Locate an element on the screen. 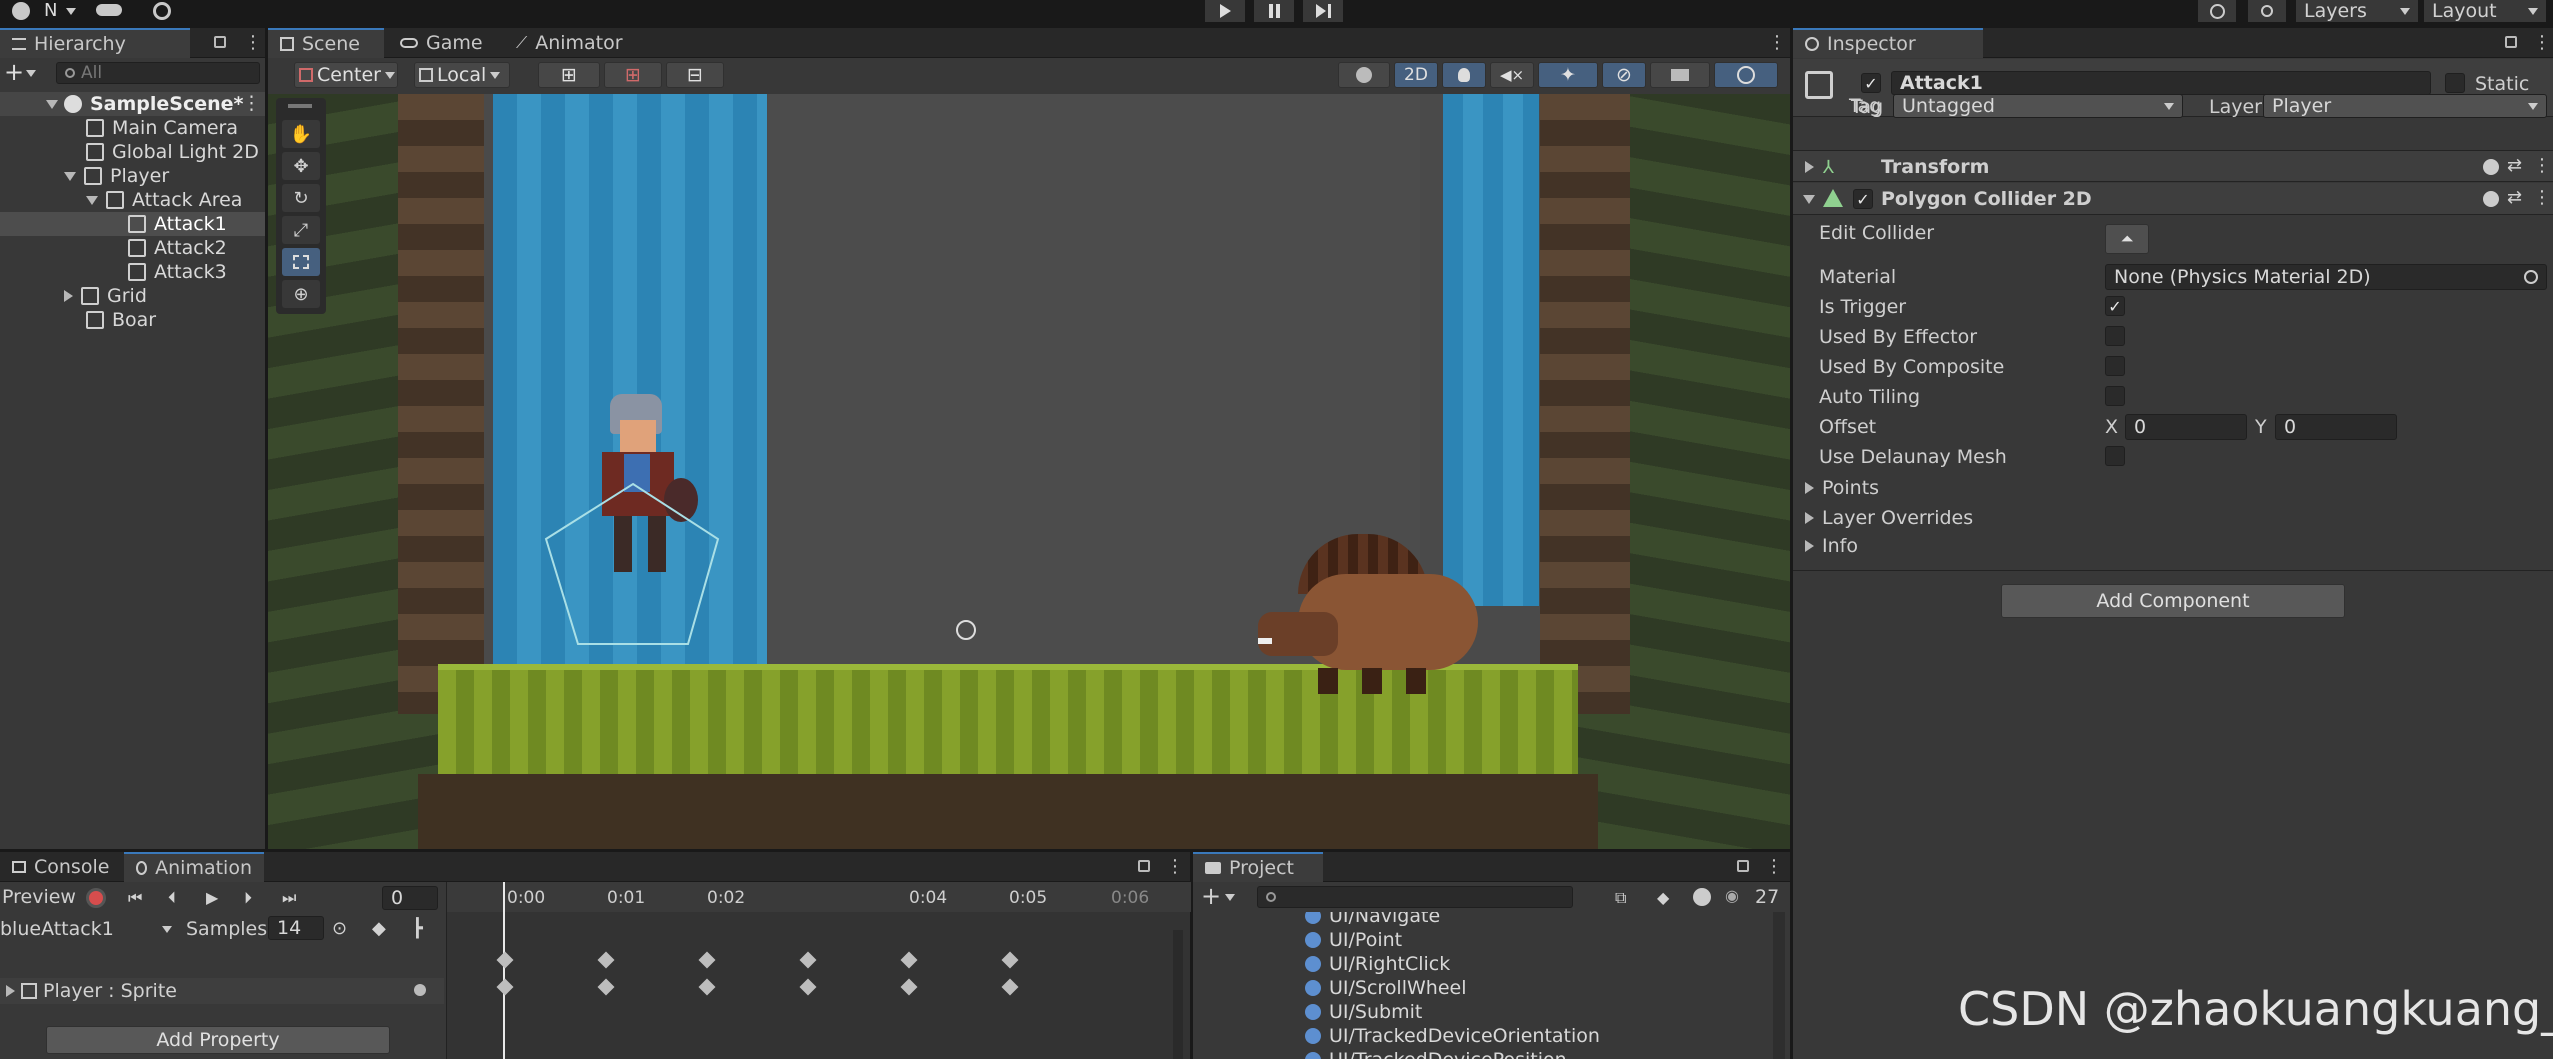 Image resolution: width=2553 pixels, height=1059 pixels. add-dropdown-icon is located at coordinates (31, 73).